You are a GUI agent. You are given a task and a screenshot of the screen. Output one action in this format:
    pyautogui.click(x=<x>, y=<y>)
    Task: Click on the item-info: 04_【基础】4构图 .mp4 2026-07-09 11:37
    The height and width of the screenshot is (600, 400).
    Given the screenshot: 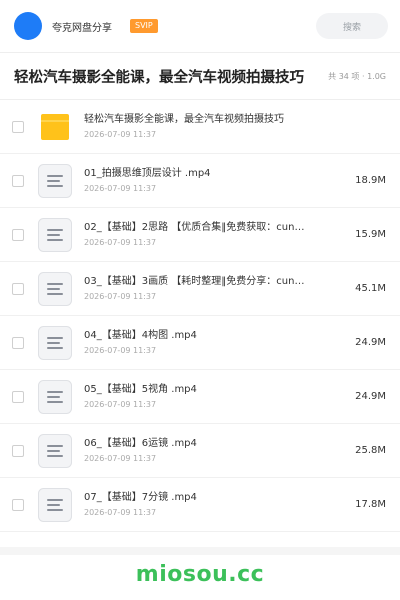 What is the action you would take?
    pyautogui.click(x=211, y=342)
    